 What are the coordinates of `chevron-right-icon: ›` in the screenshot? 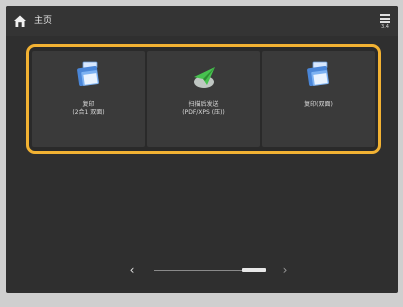 It's located at (285, 270).